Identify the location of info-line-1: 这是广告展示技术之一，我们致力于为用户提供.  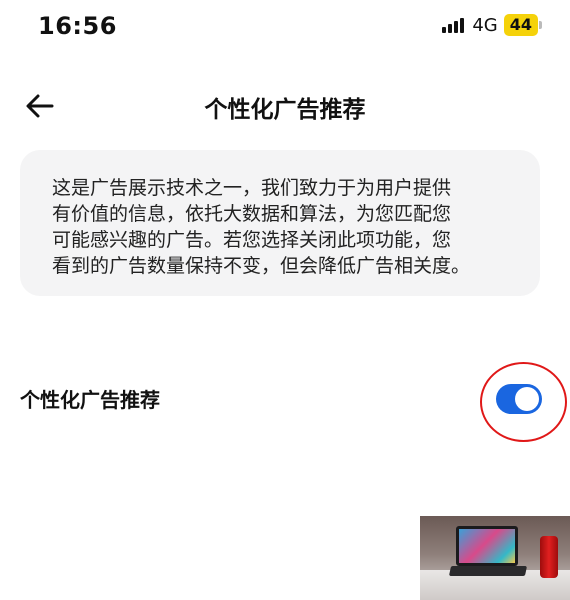
(252, 188).